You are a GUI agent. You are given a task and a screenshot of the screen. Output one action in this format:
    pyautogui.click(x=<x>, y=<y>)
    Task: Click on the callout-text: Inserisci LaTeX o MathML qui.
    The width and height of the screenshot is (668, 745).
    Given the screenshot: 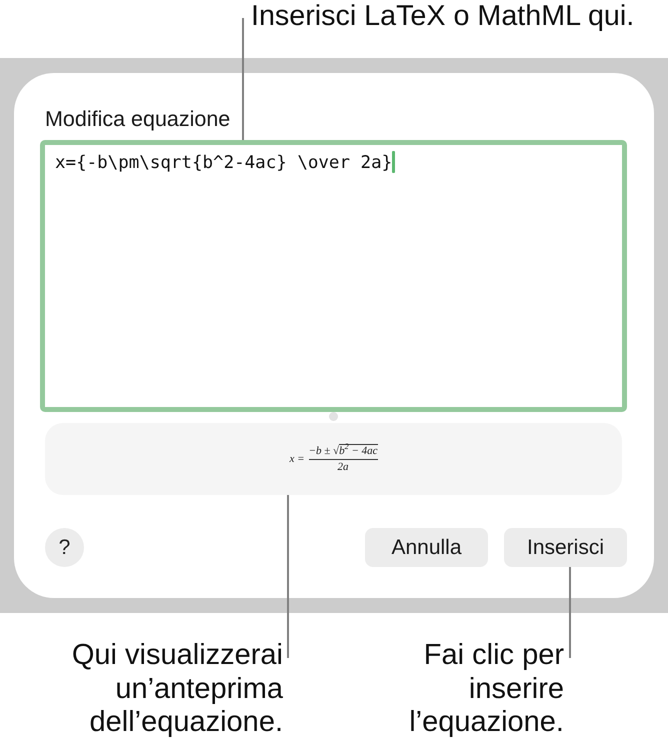 What is the action you would take?
    pyautogui.click(x=442, y=16)
    